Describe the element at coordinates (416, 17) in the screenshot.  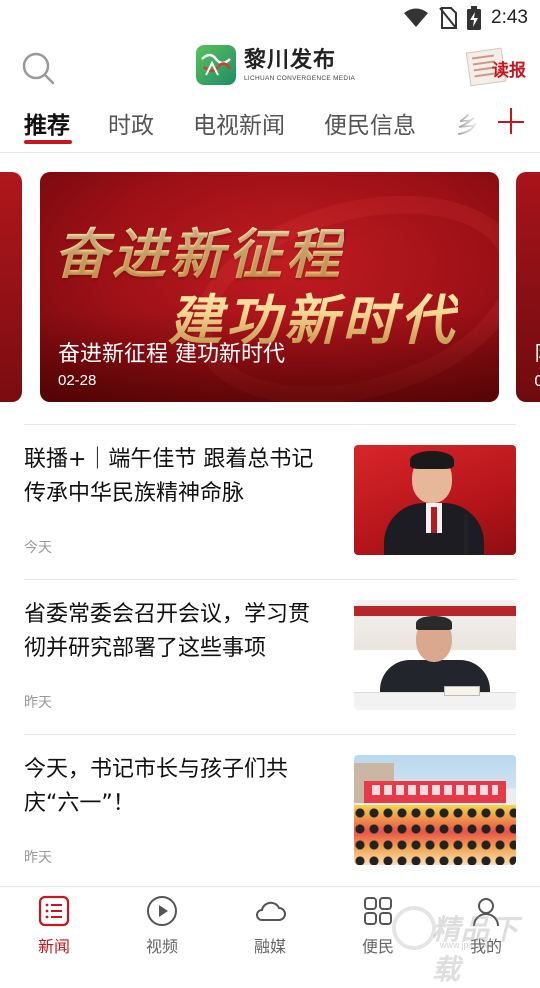
I see `wifi-icon` at that location.